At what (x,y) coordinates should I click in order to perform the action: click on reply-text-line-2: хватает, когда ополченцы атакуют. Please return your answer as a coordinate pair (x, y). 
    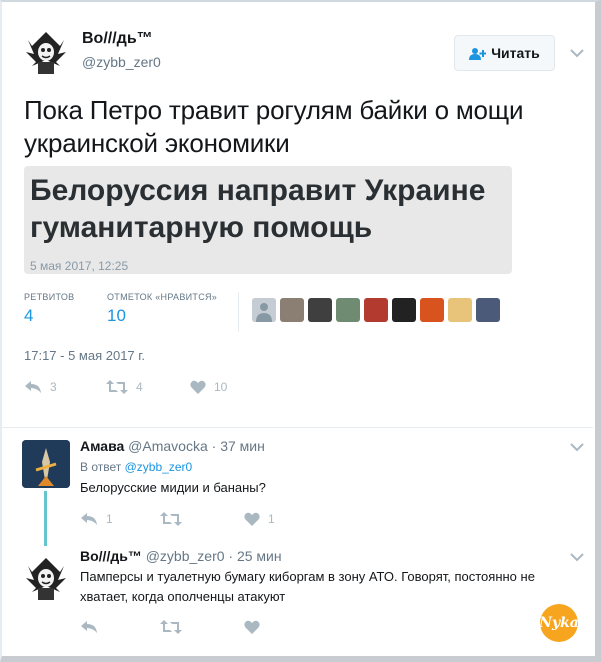
    Looking at the image, I should click on (183, 596).